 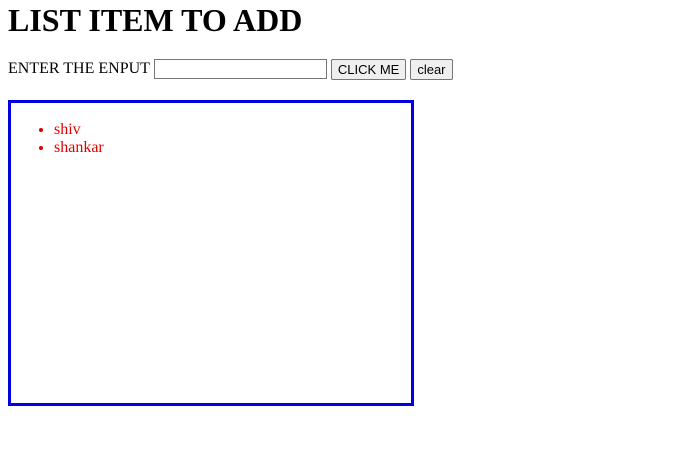 I want to click on list-item: shankar, so click(x=79, y=148).